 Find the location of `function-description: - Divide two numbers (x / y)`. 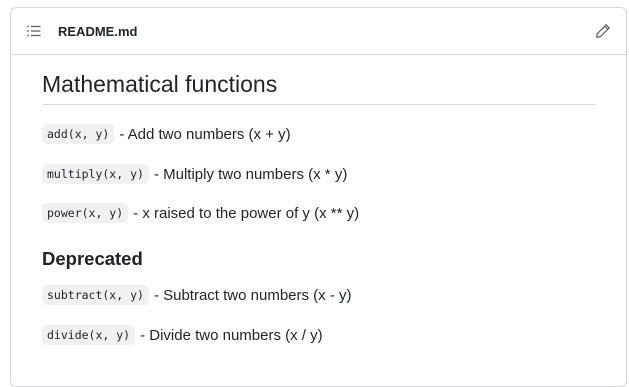

function-description: - Divide two numbers (x / y) is located at coordinates (231, 335).